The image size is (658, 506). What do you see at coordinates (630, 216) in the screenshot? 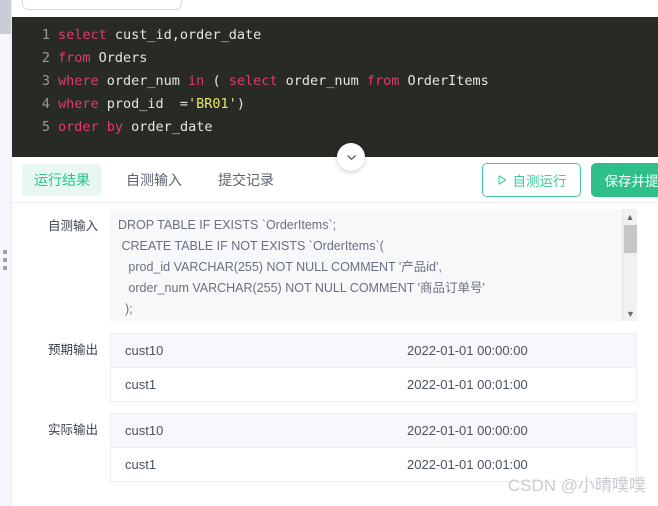
I see `chevron-up-icon: ▲` at bounding box center [630, 216].